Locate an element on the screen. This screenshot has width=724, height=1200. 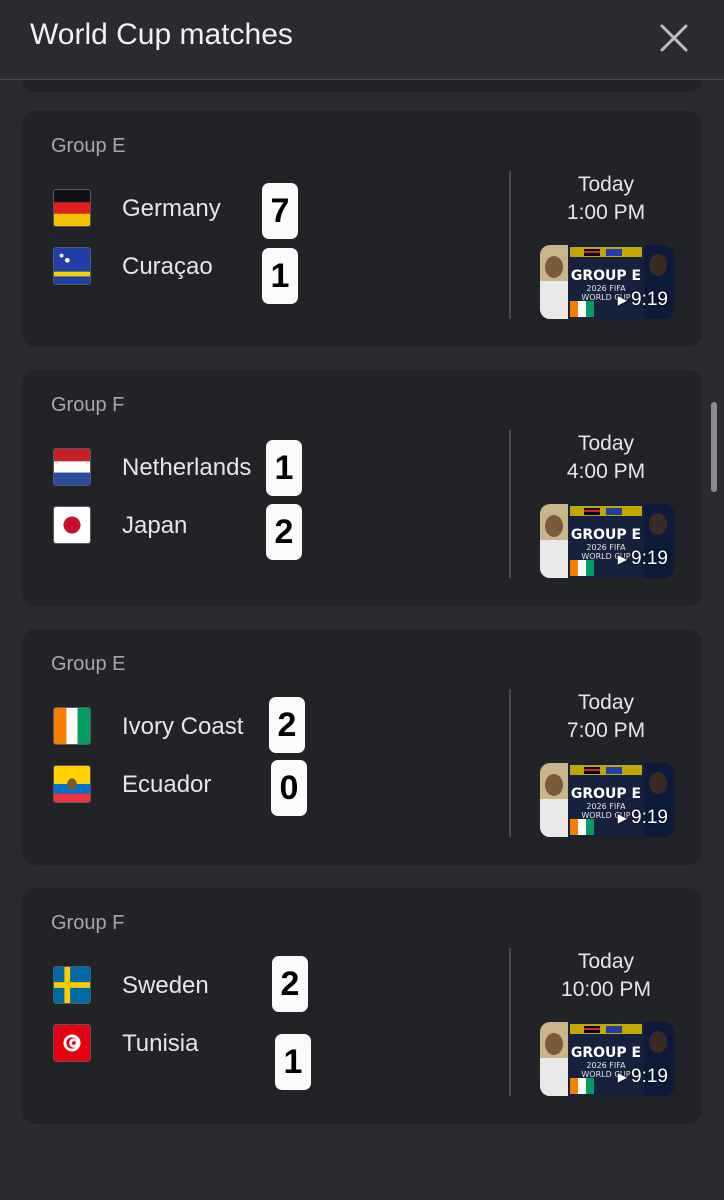
dialog-header: World Cup matches is located at coordinates (362, 40).